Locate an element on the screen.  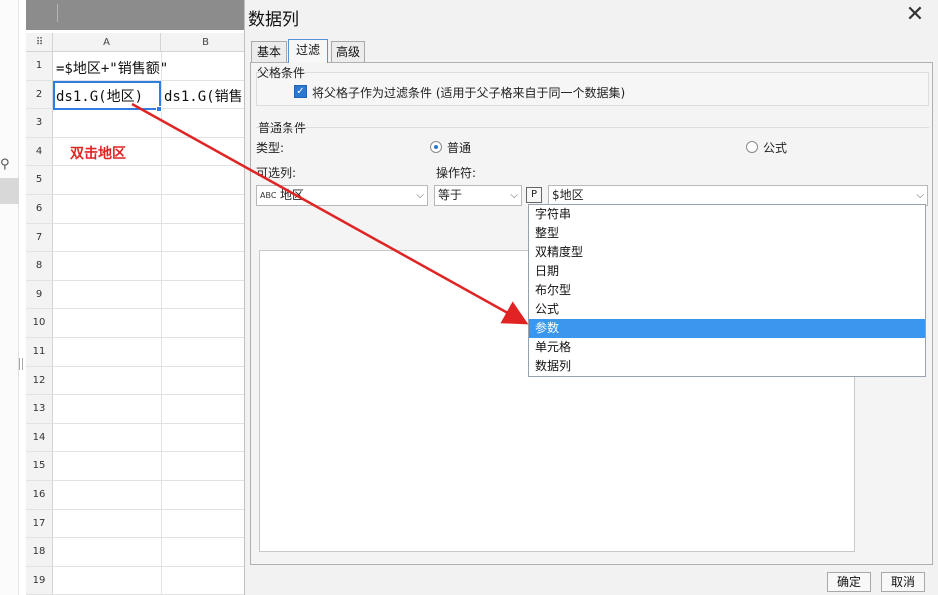
grid-line is located at coordinates (161, 323).